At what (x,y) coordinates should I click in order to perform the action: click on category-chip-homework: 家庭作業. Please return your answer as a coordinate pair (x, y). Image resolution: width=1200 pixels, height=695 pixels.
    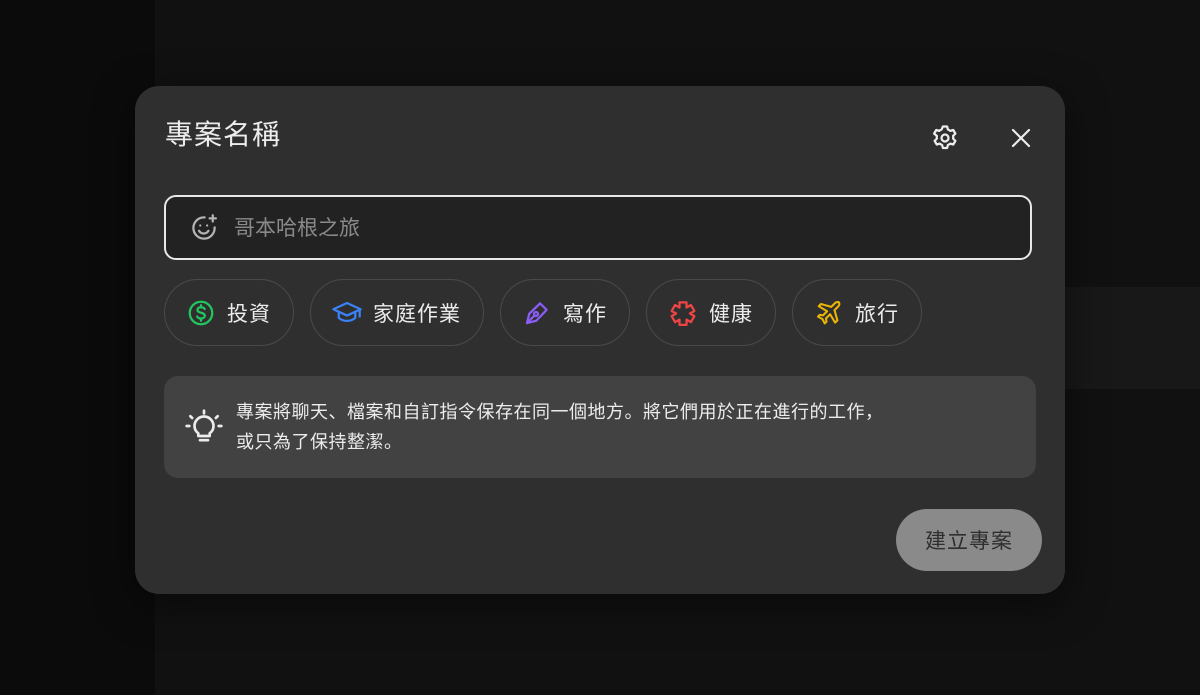
    Looking at the image, I should click on (397, 312).